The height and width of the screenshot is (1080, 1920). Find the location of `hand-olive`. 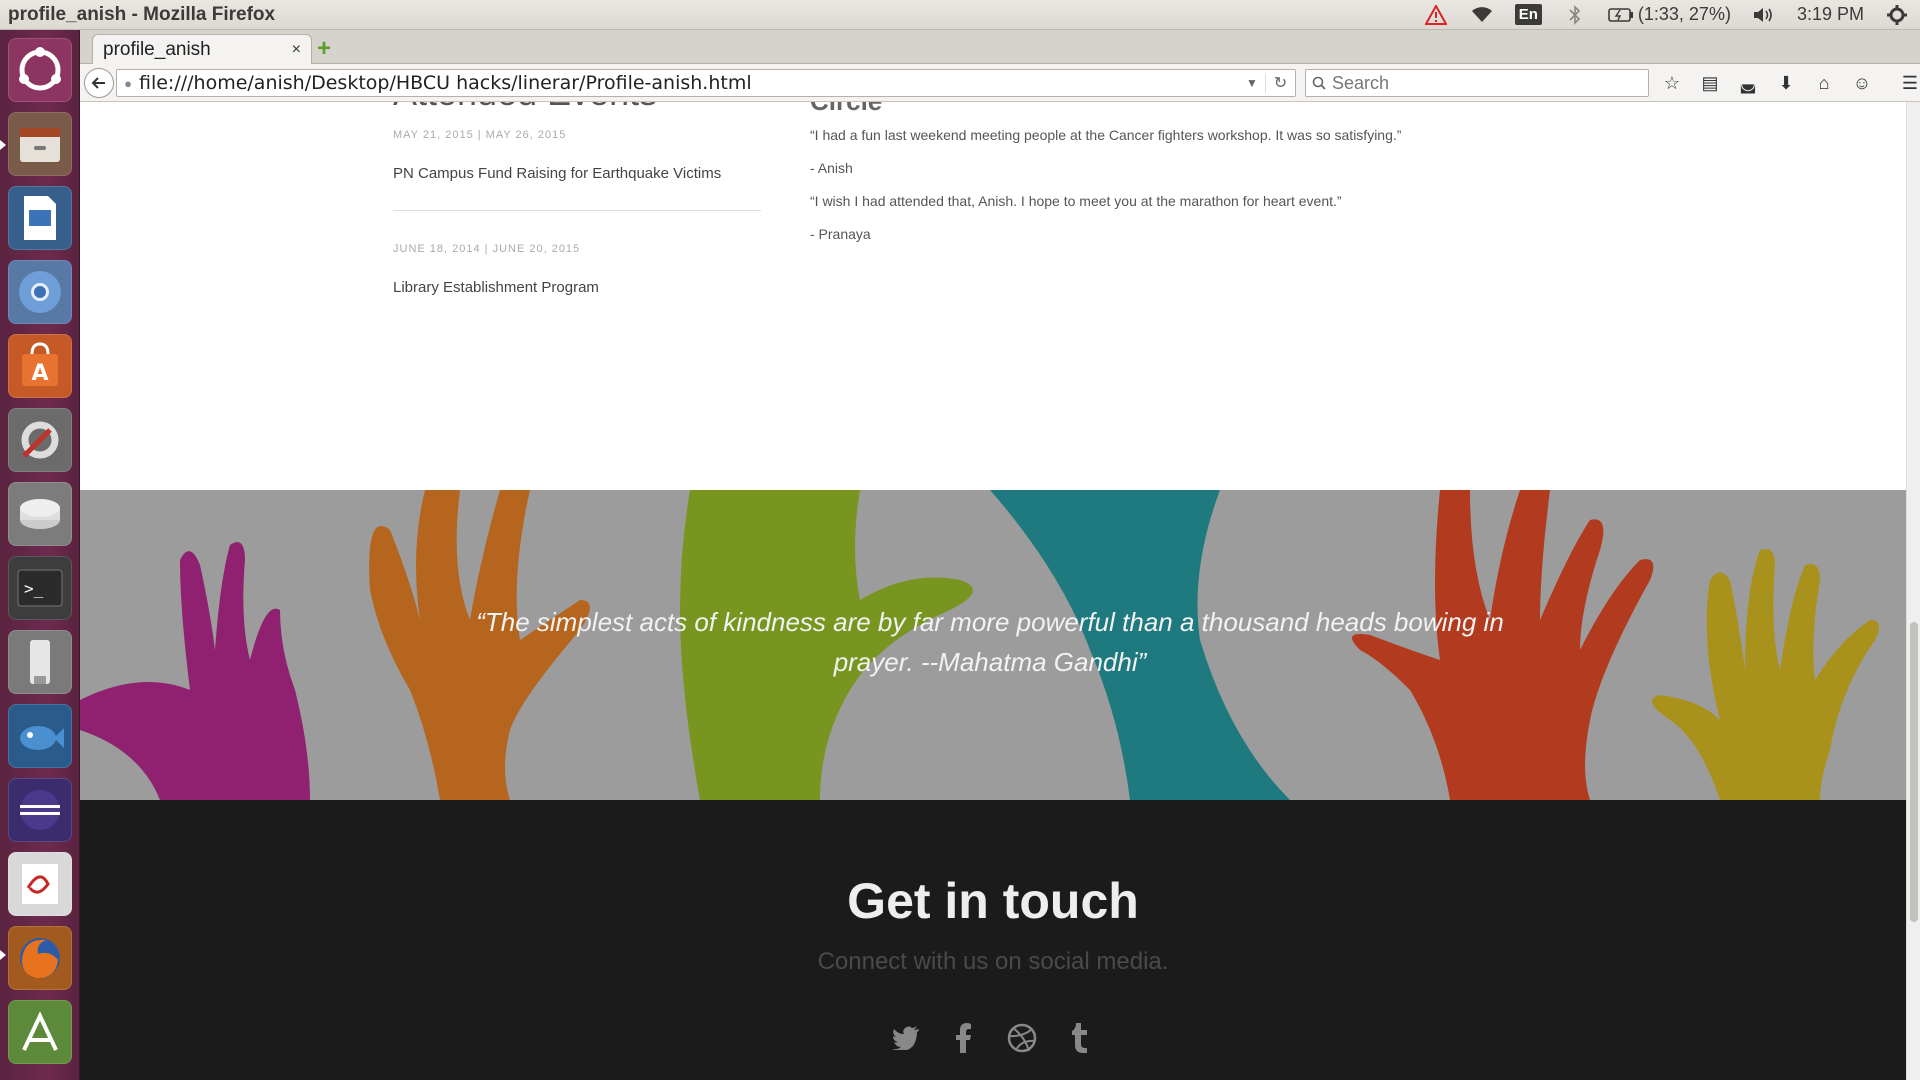

hand-olive is located at coordinates (1765, 674).